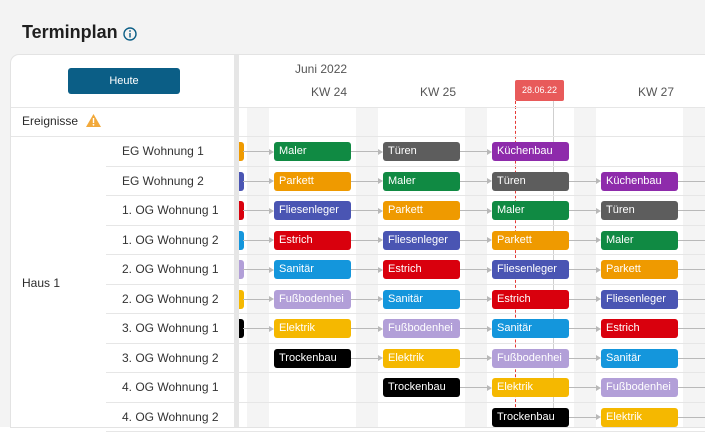 This screenshot has height=432, width=705. What do you see at coordinates (438, 92) in the screenshot?
I see `week-label: KW 25` at bounding box center [438, 92].